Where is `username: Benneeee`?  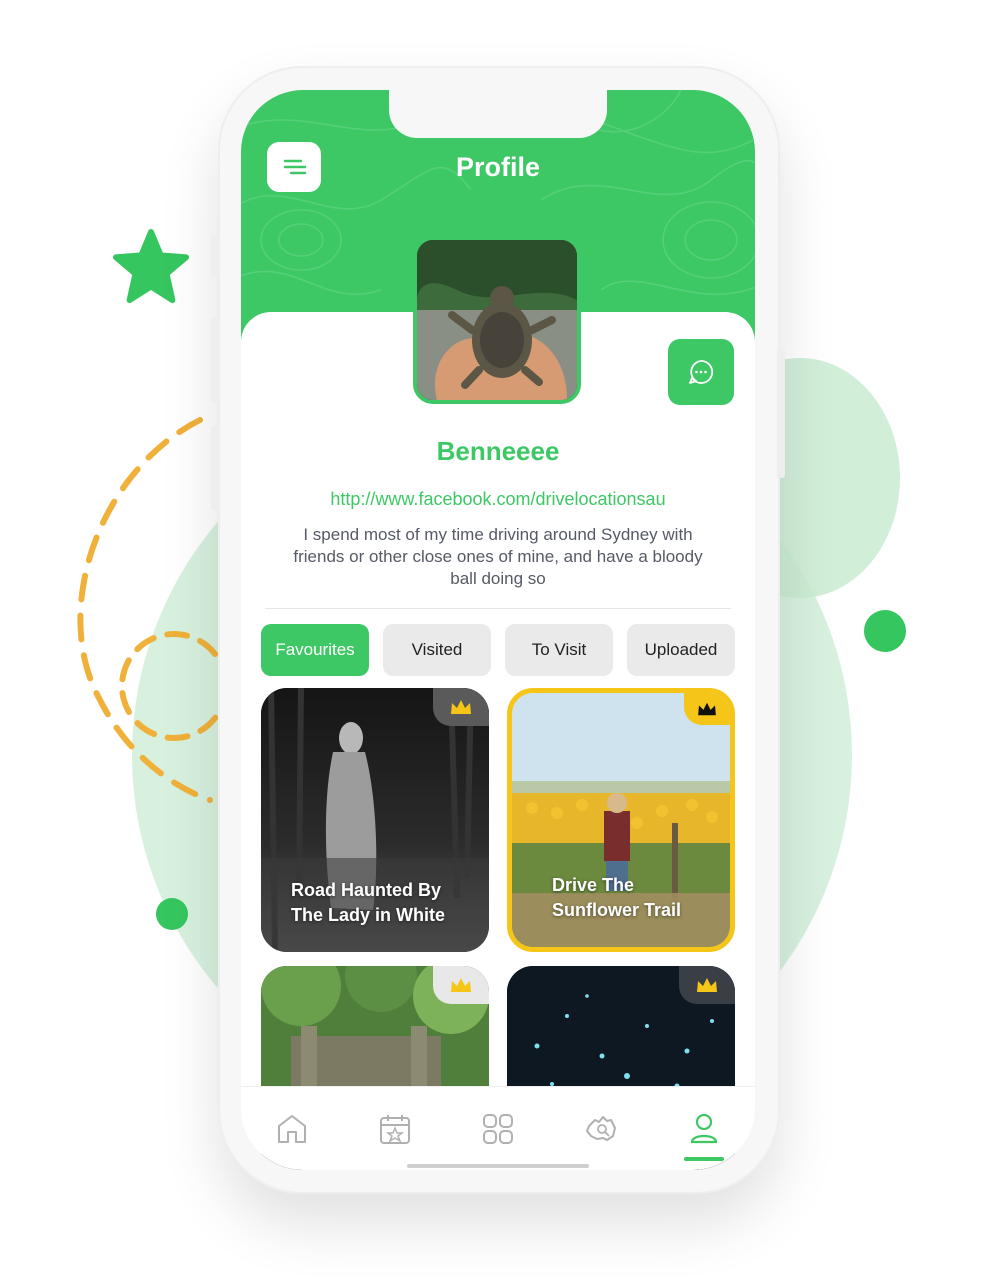
username: Benneeee is located at coordinates (498, 451).